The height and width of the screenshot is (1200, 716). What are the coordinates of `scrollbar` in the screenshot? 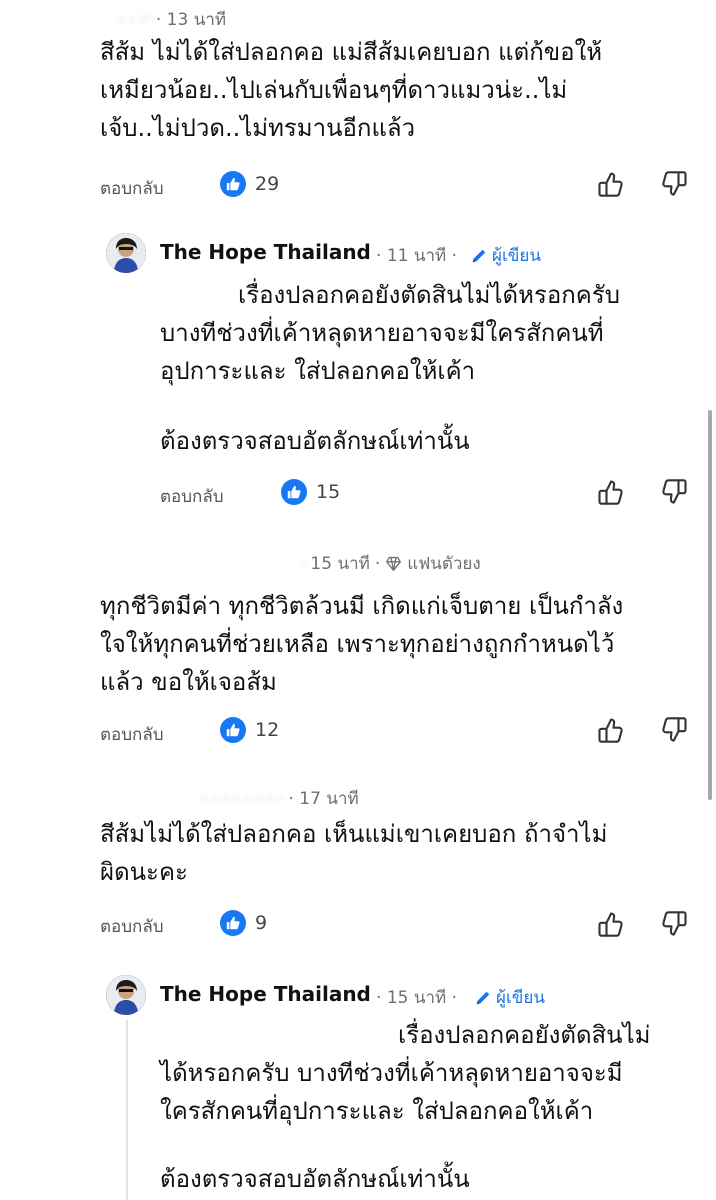 It's located at (710, 605).